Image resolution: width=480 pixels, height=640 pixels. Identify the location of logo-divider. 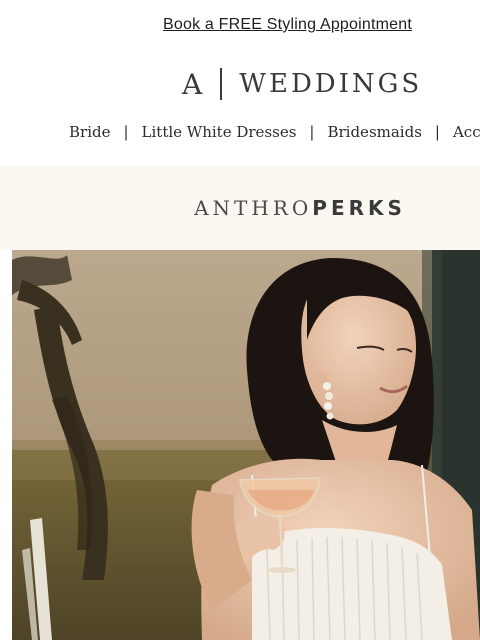
(221, 84).